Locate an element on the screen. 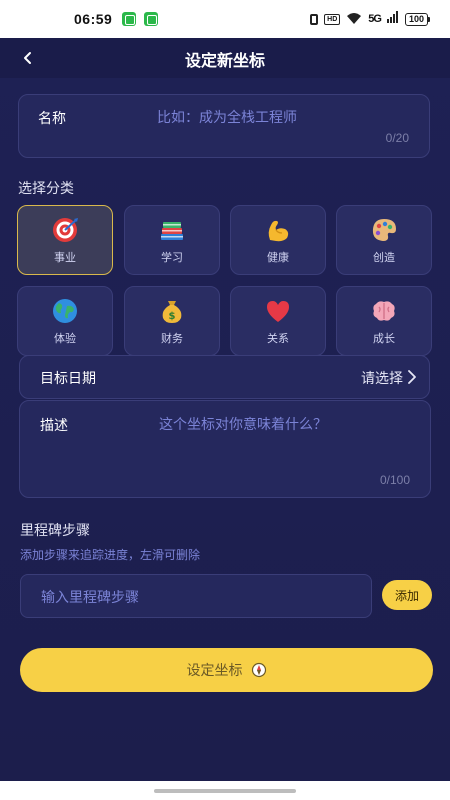 Image resolution: width=450 pixels, height=800 pixels. money-bag-icon: $ is located at coordinates (172, 311).